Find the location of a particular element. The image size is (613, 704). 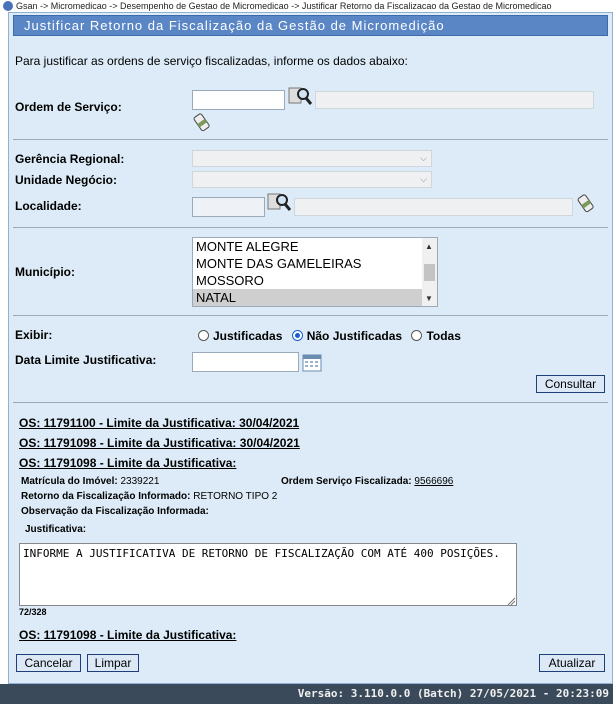

scroll-down-icon: ▼ is located at coordinates (429, 298).